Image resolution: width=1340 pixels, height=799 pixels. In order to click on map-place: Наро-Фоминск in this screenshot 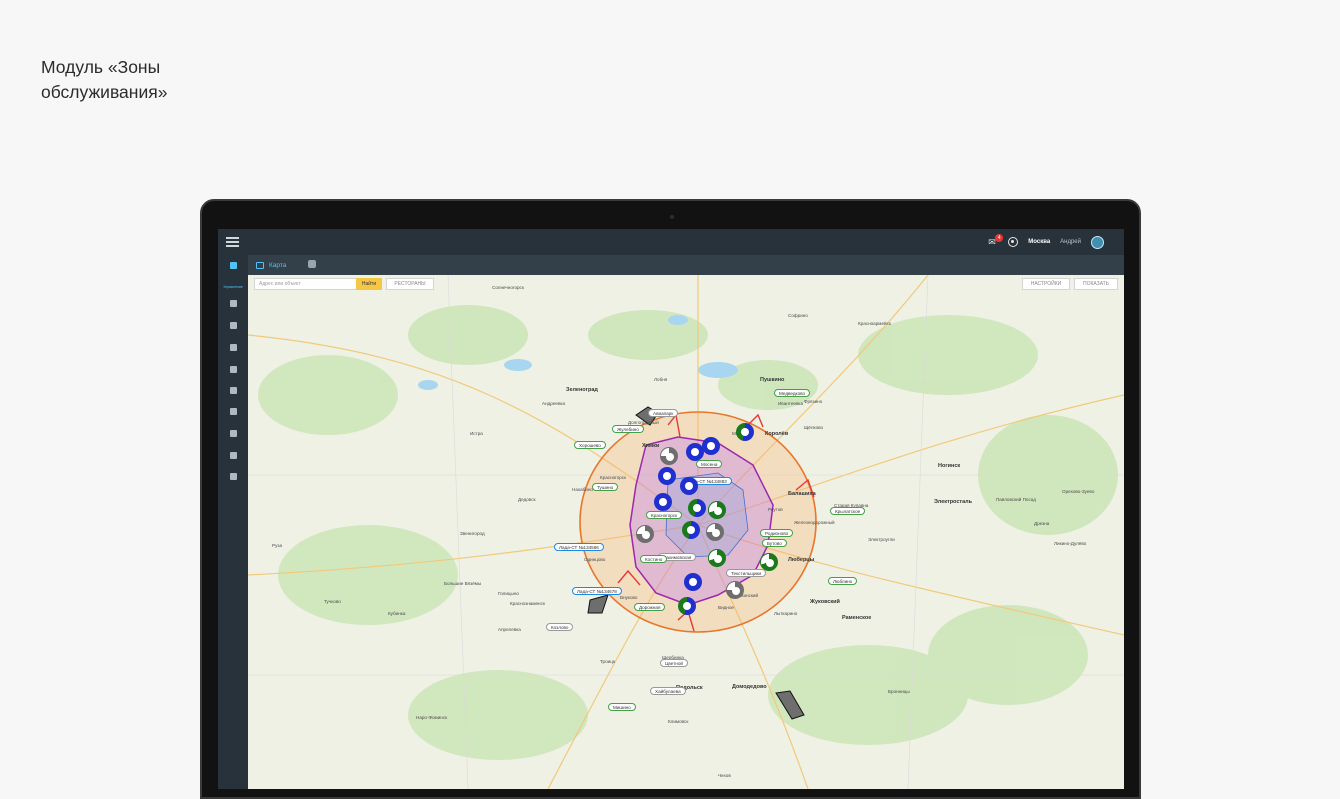, I will do `click(432, 717)`.